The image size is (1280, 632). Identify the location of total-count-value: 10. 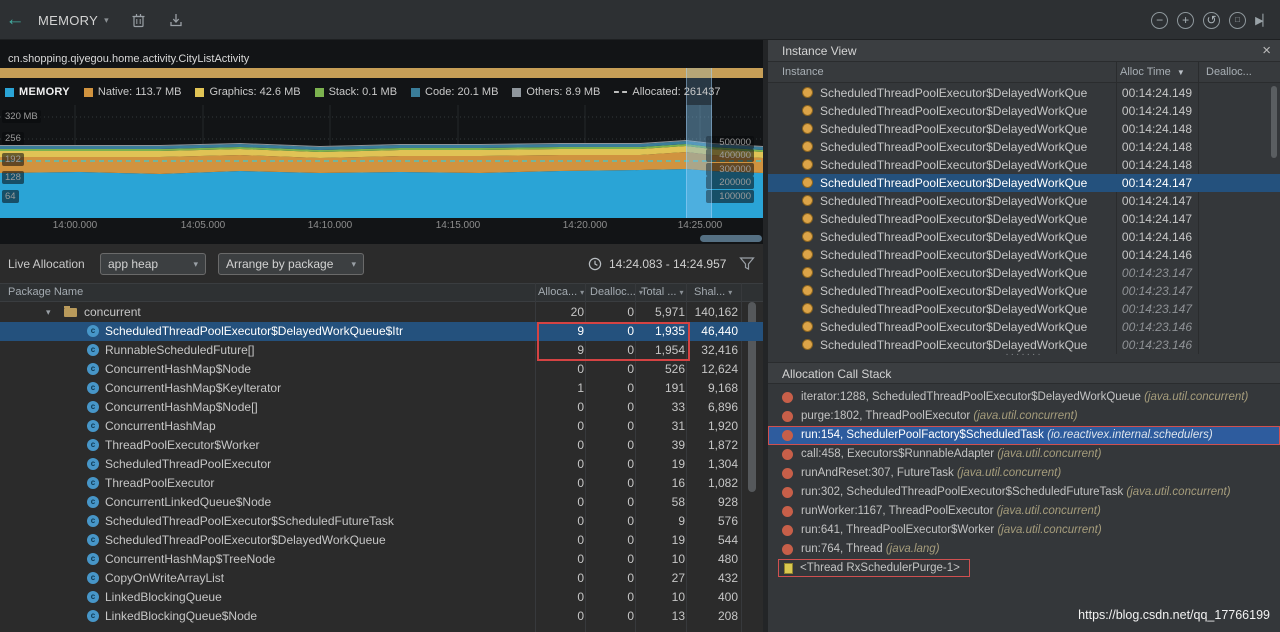
(678, 597).